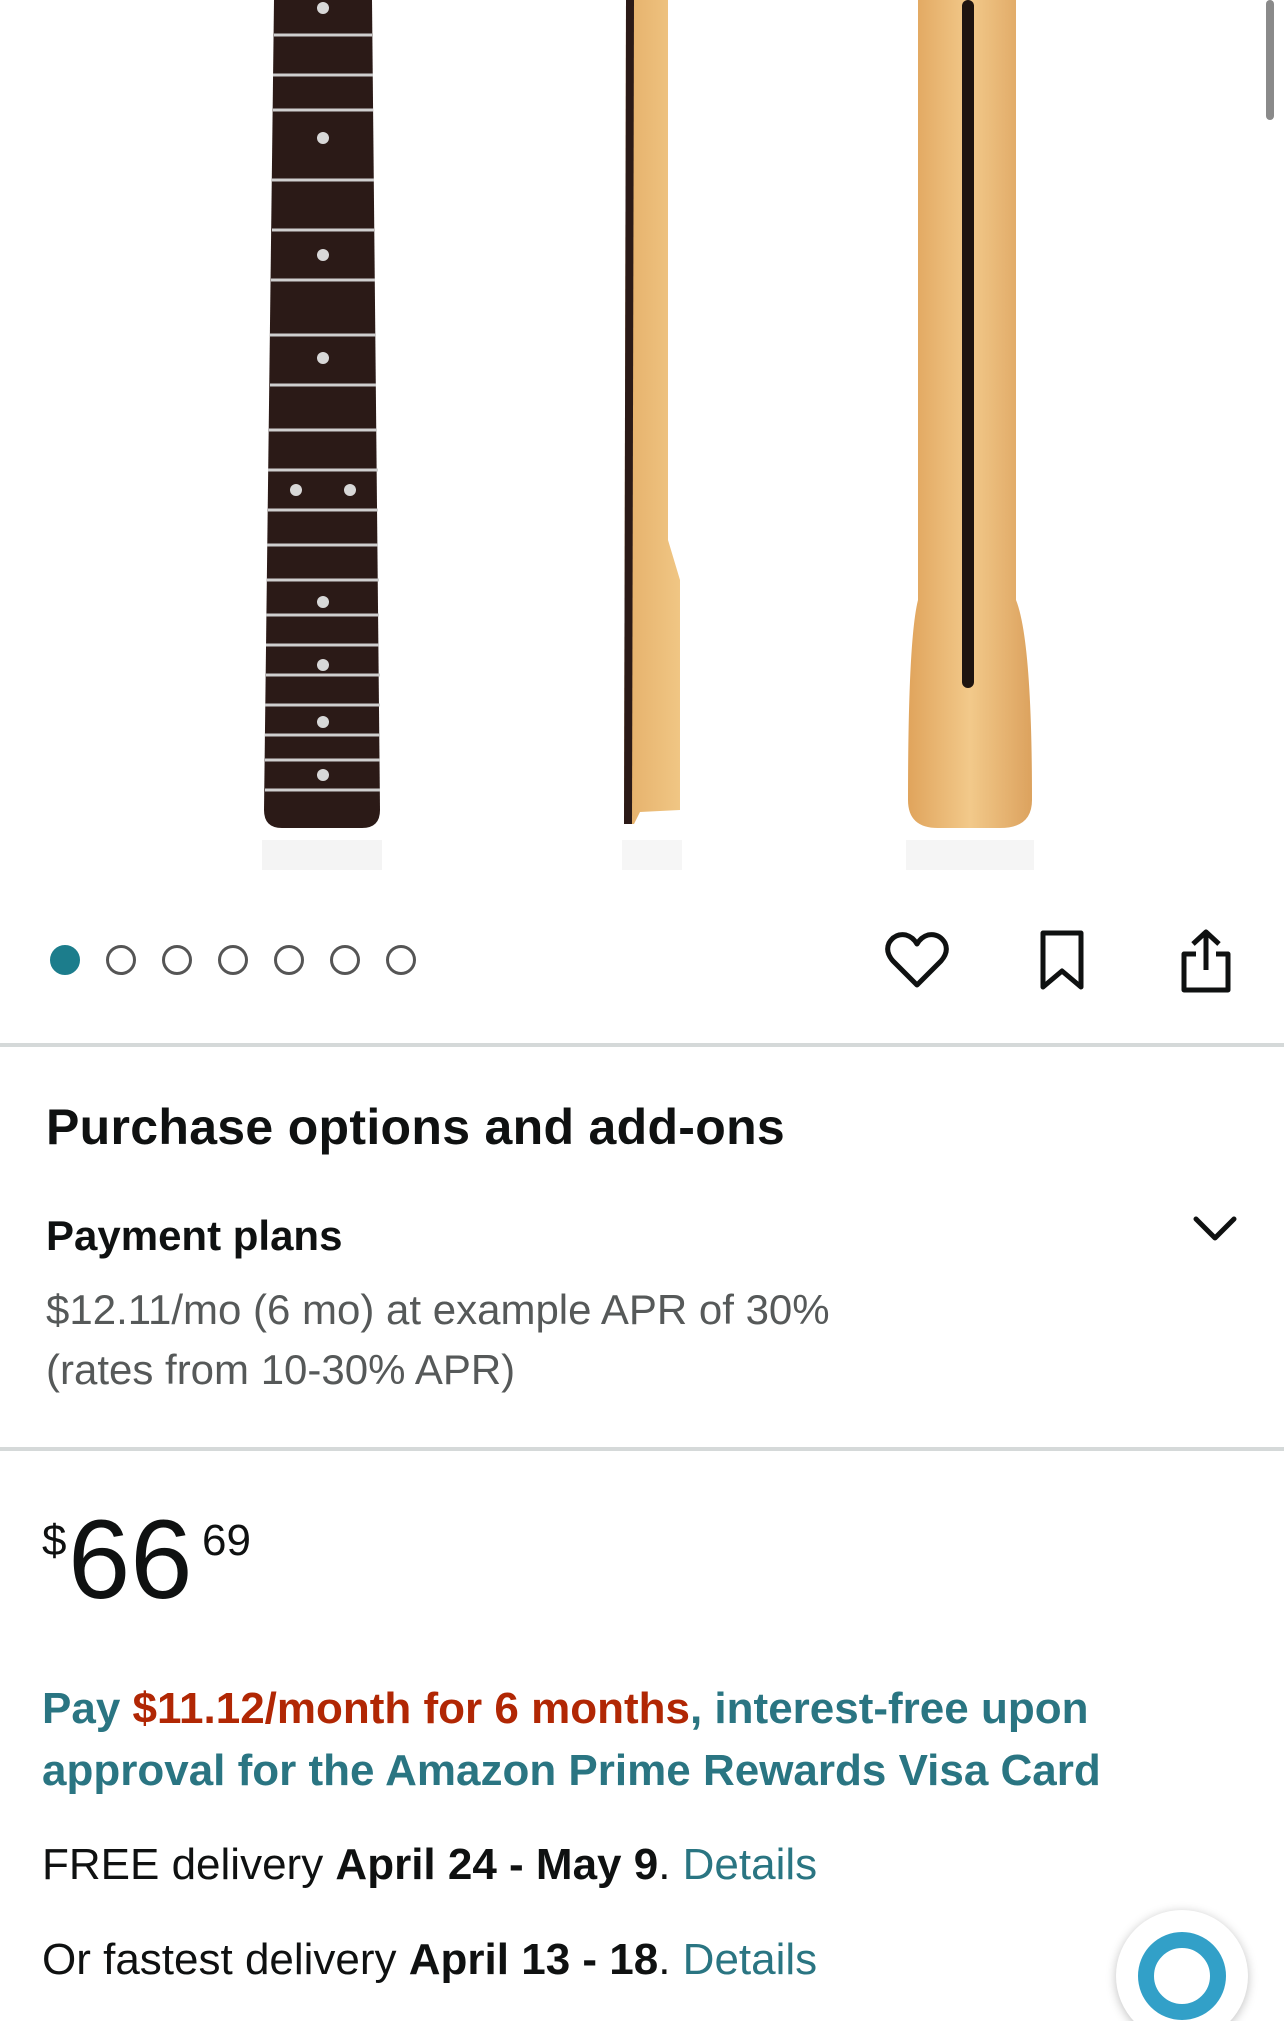 The height and width of the screenshot is (2021, 1284). I want to click on free-delivery-message: FREE delivery April 24 - May 9. Details, so click(429, 1865).